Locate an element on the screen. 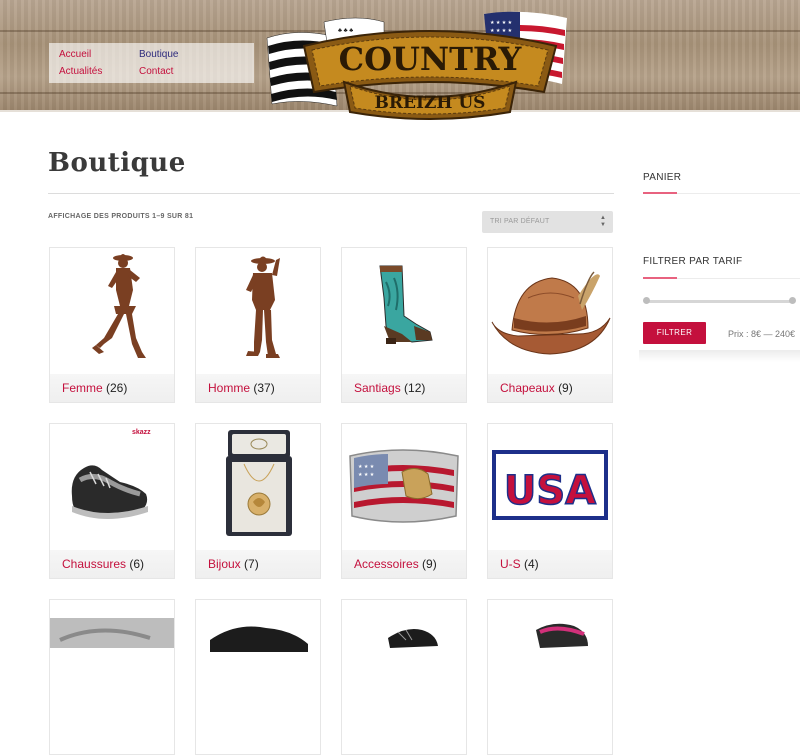 Image resolution: width=800 pixels, height=755 pixels. price-range-label: Prix : 8€ — 240€ is located at coordinates (762, 334).